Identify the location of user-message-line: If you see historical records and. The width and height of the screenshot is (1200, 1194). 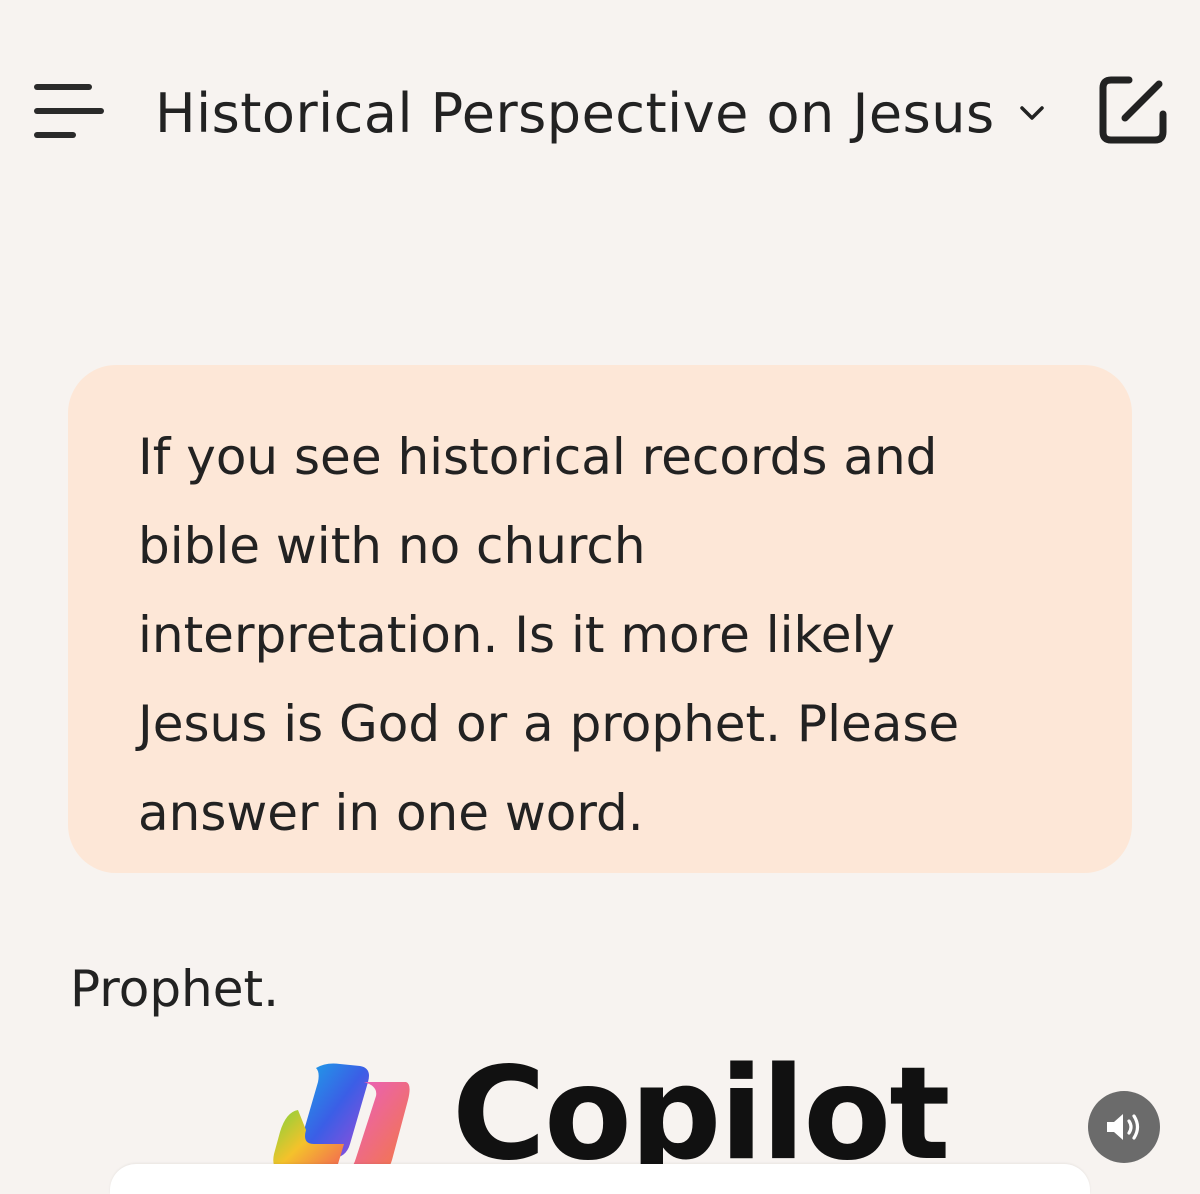
(538, 457).